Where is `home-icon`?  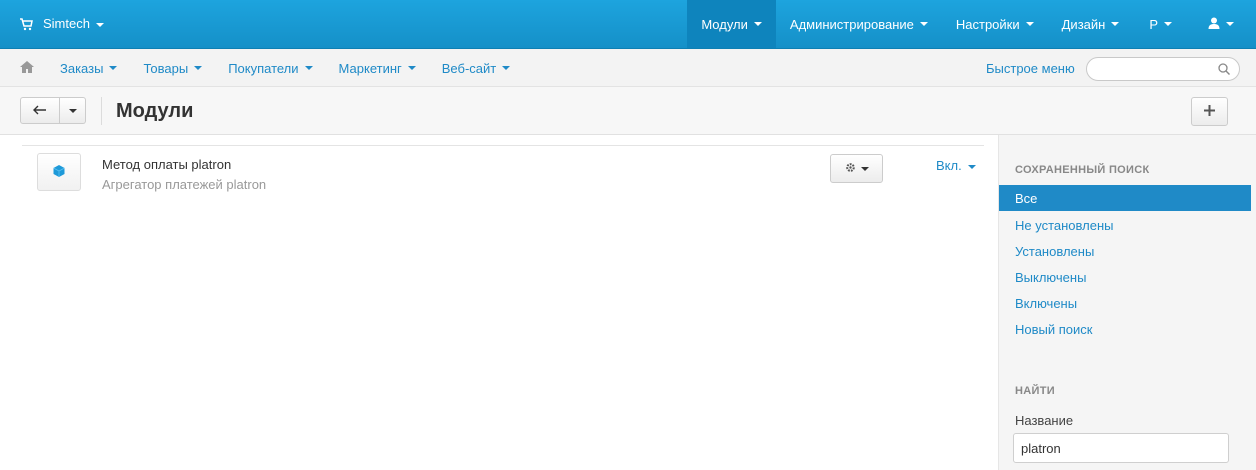
home-icon is located at coordinates (27, 67).